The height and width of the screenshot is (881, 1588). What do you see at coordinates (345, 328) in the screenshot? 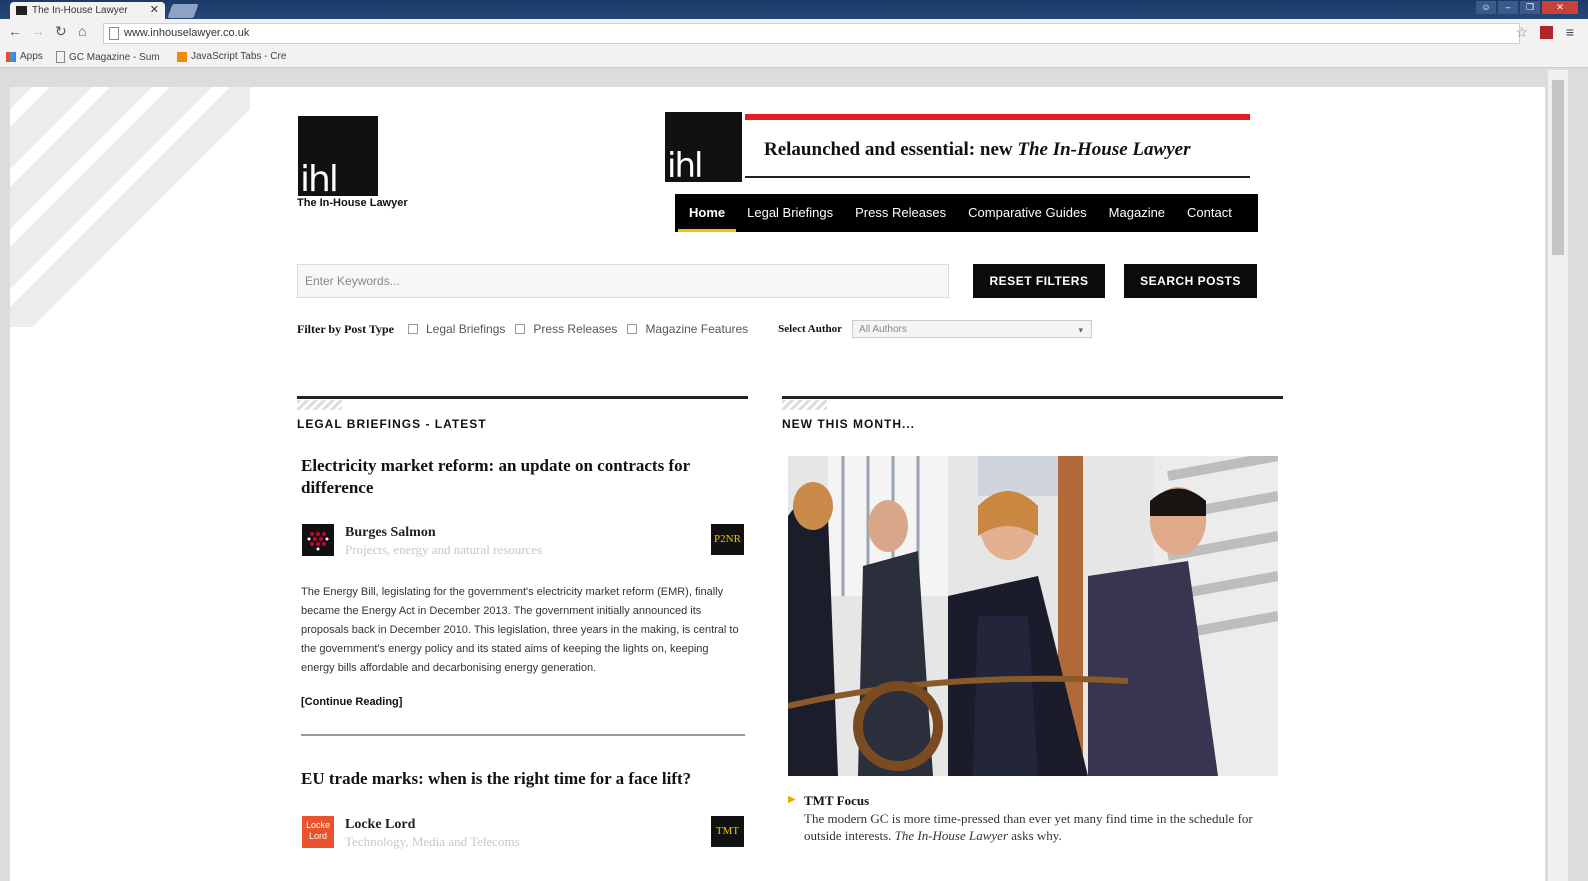
I see `filter-label: Filter by Post Type` at bounding box center [345, 328].